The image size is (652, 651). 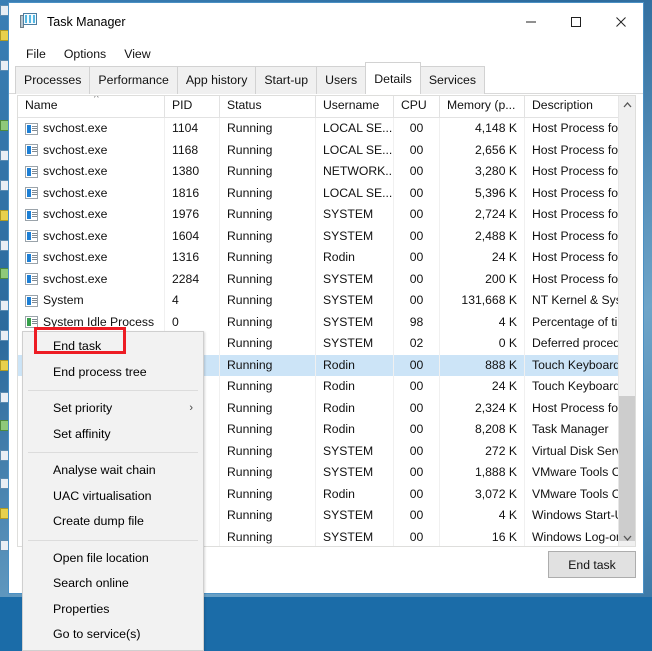 I want to click on tab-start-up: Start-up, so click(x=286, y=80).